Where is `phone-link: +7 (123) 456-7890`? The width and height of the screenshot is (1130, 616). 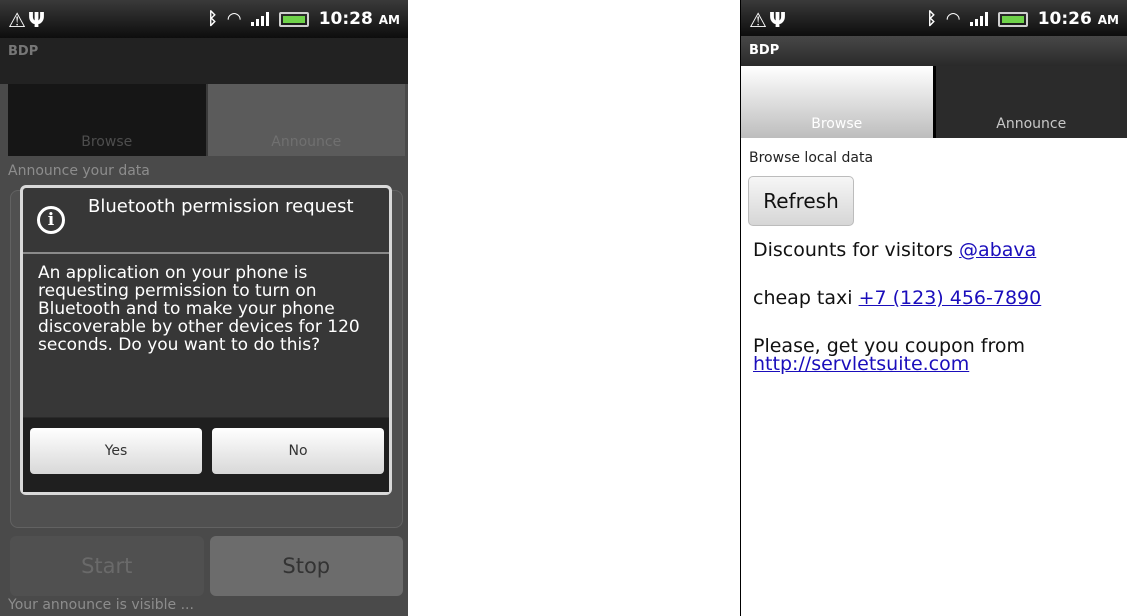
phone-link: +7 (123) 456-7890 is located at coordinates (950, 298).